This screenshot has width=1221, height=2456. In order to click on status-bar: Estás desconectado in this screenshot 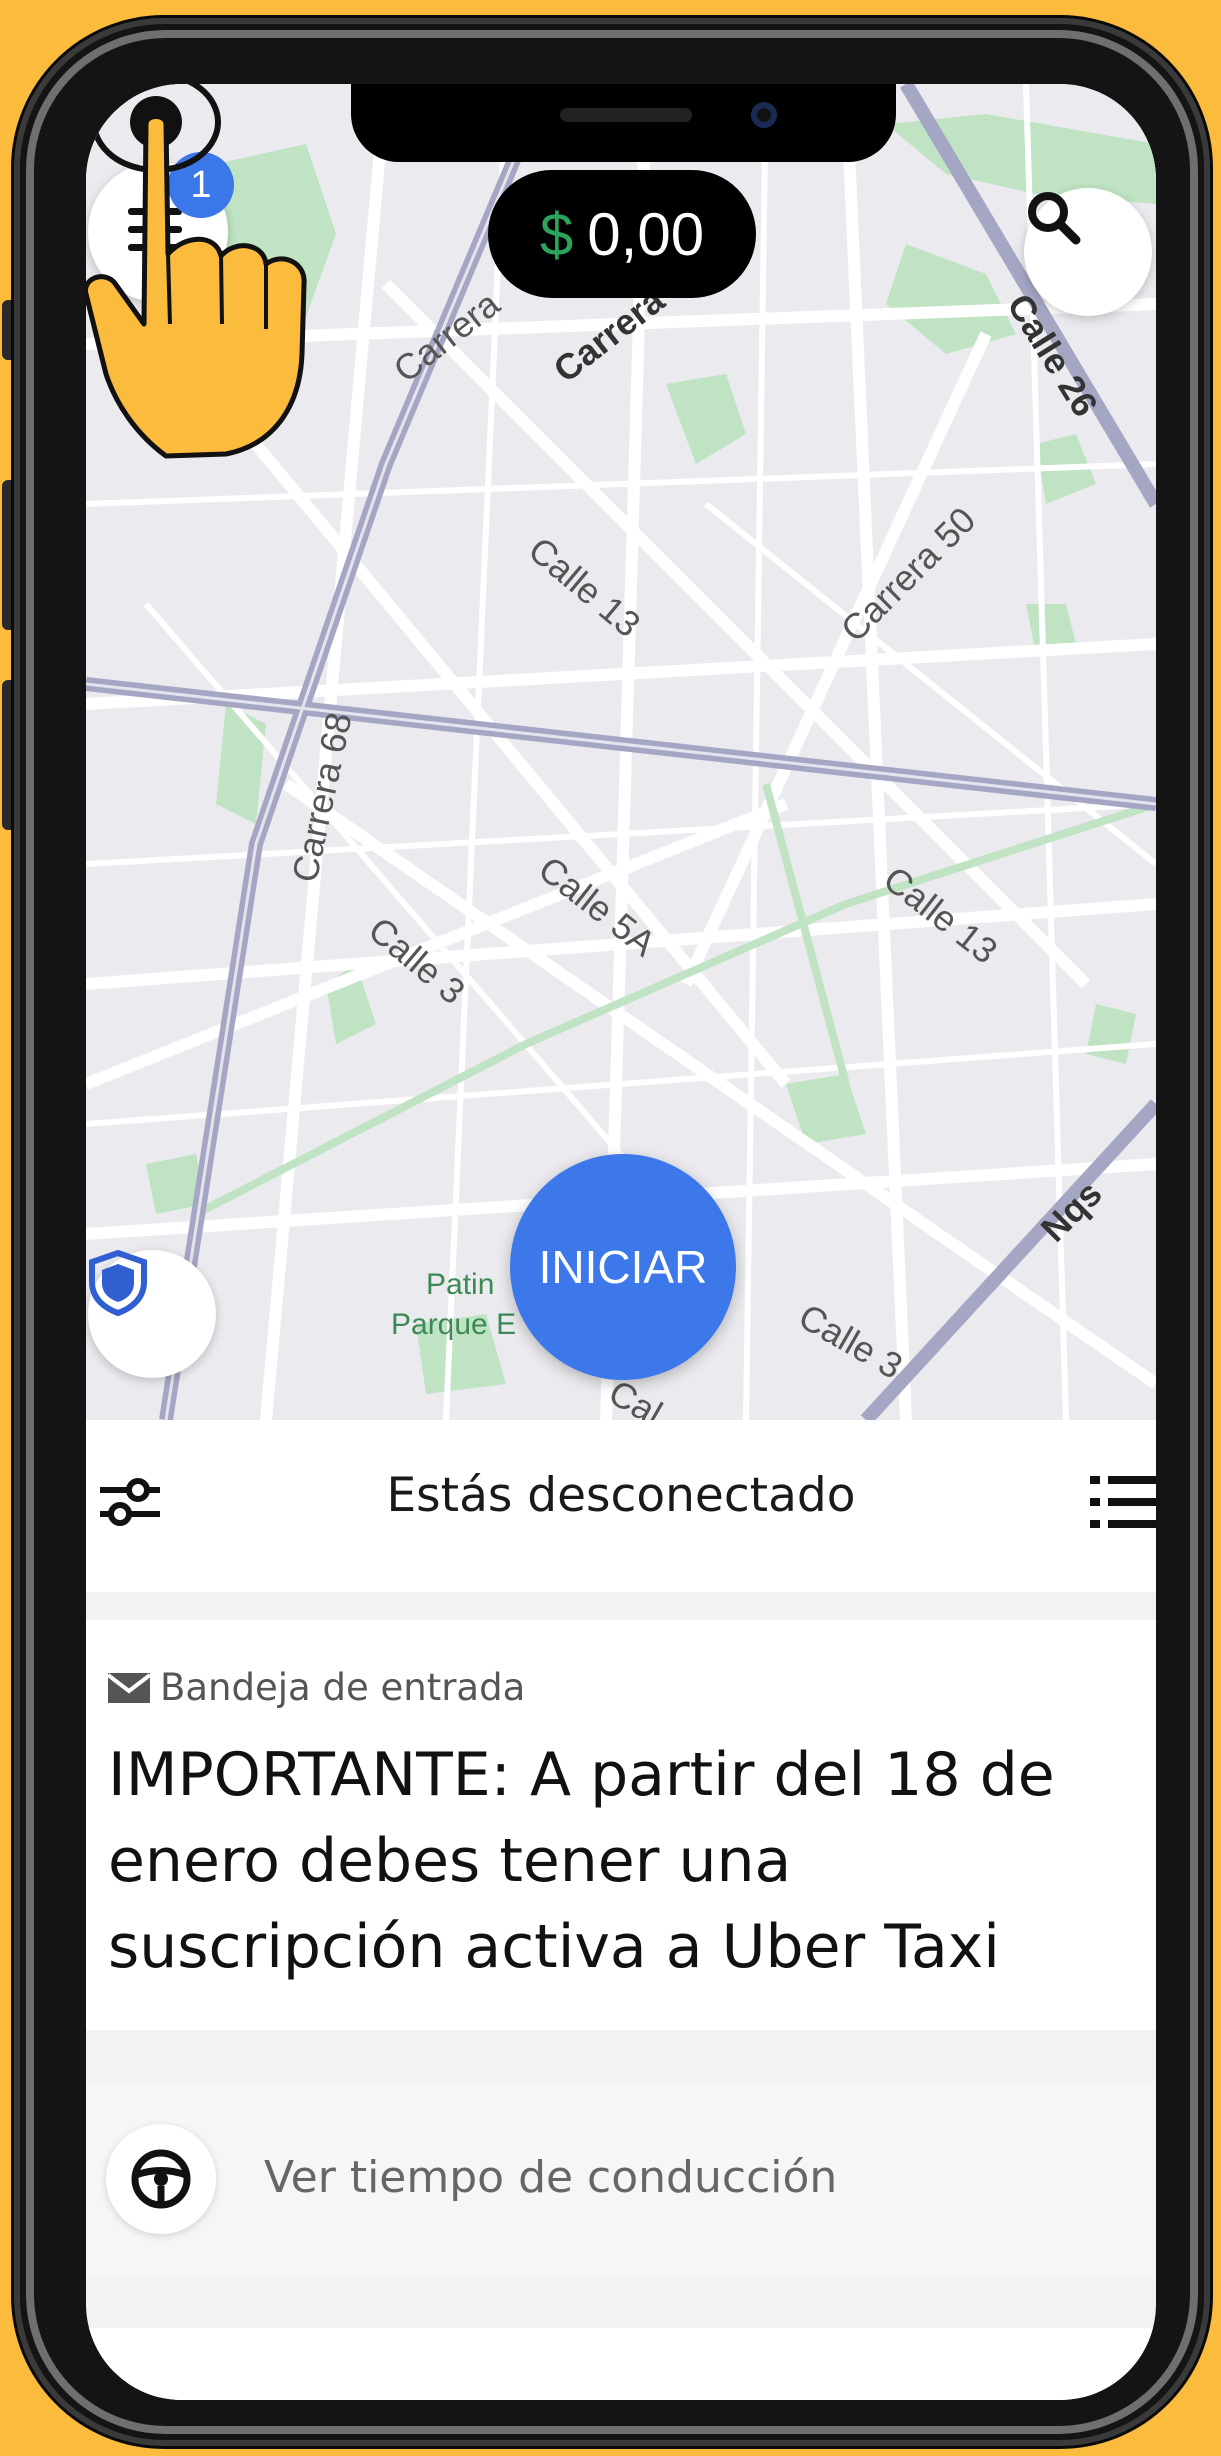, I will do `click(621, 1506)`.